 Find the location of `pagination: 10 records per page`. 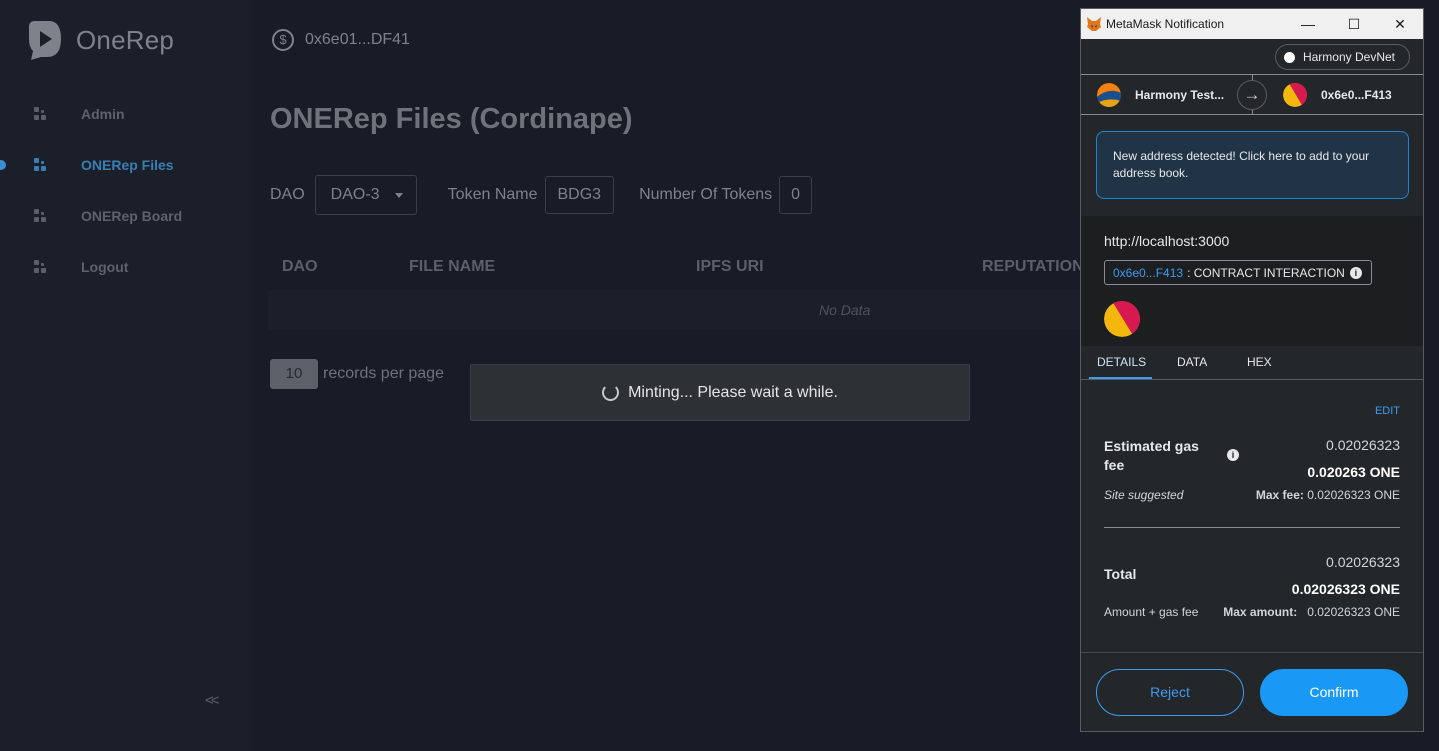

pagination: 10 records per page is located at coordinates (357, 374).